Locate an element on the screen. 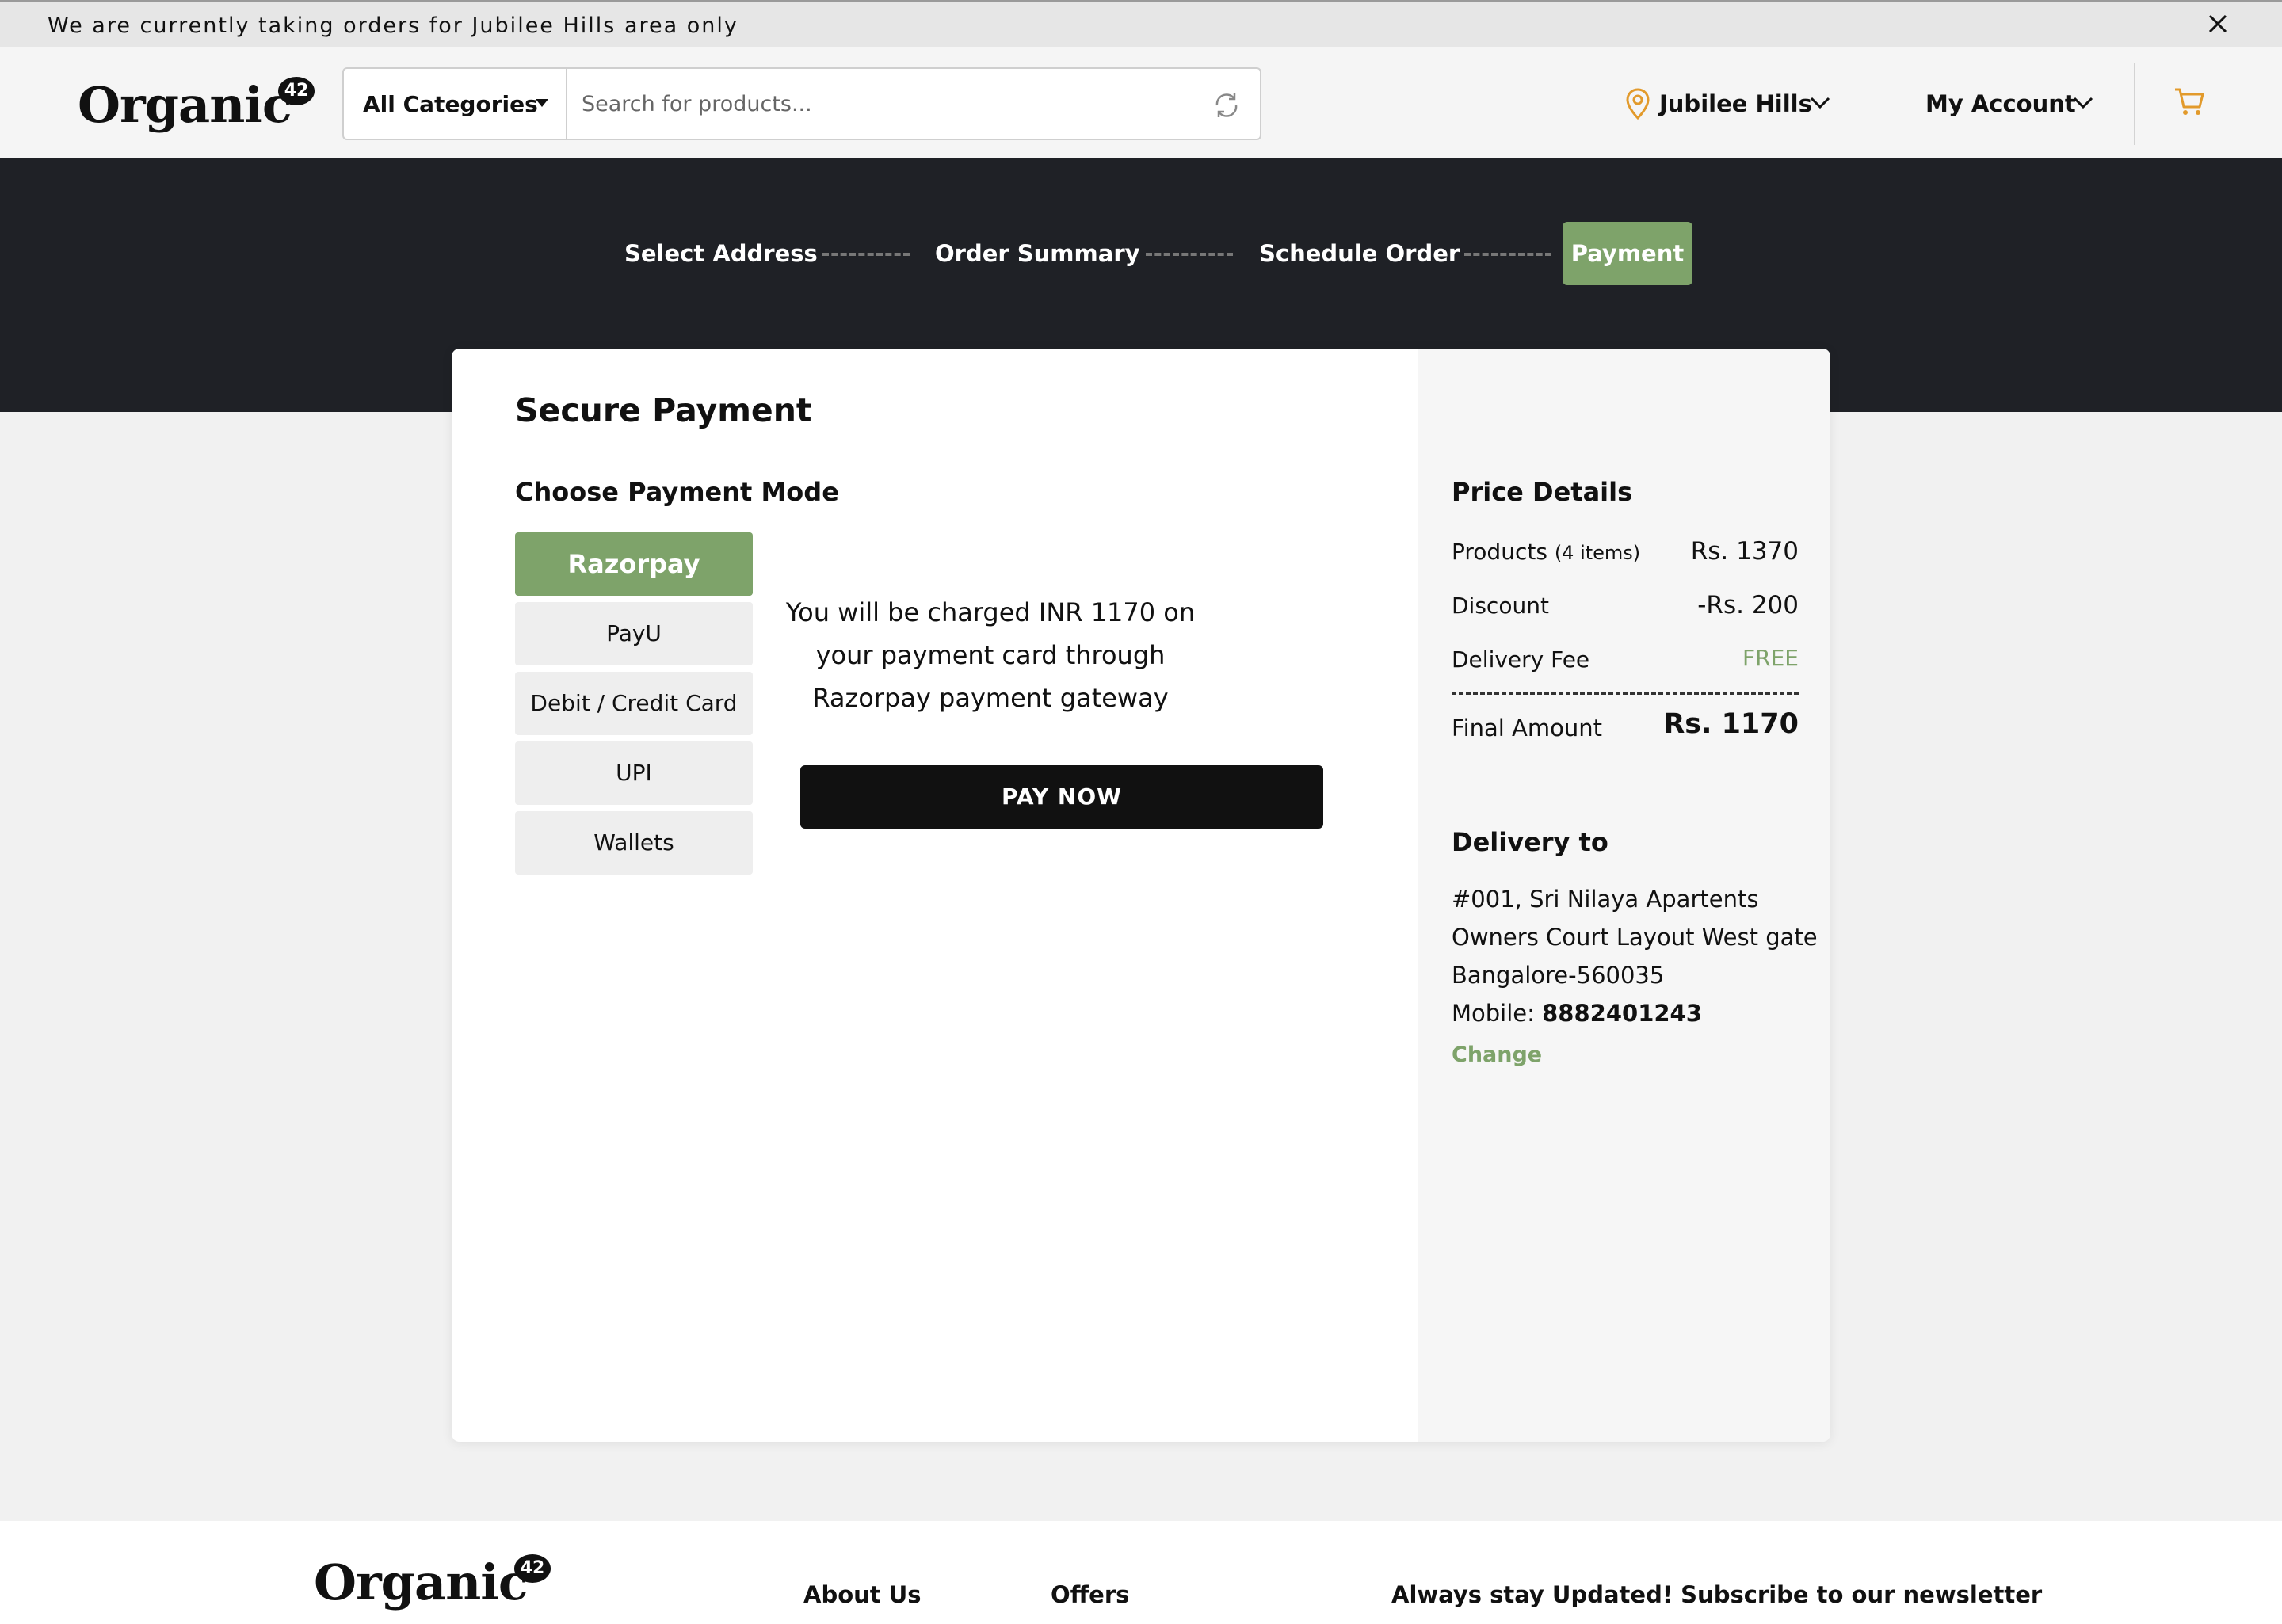 This screenshot has height=1624, width=2282. address-line-2: Owners Court Layout West gate is located at coordinates (1635, 938).